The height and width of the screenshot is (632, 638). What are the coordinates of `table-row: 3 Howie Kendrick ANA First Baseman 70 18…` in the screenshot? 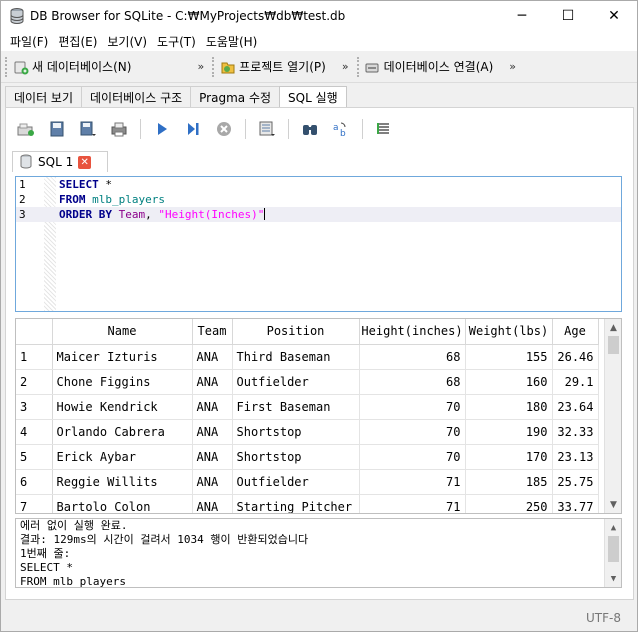 It's located at (307, 407).